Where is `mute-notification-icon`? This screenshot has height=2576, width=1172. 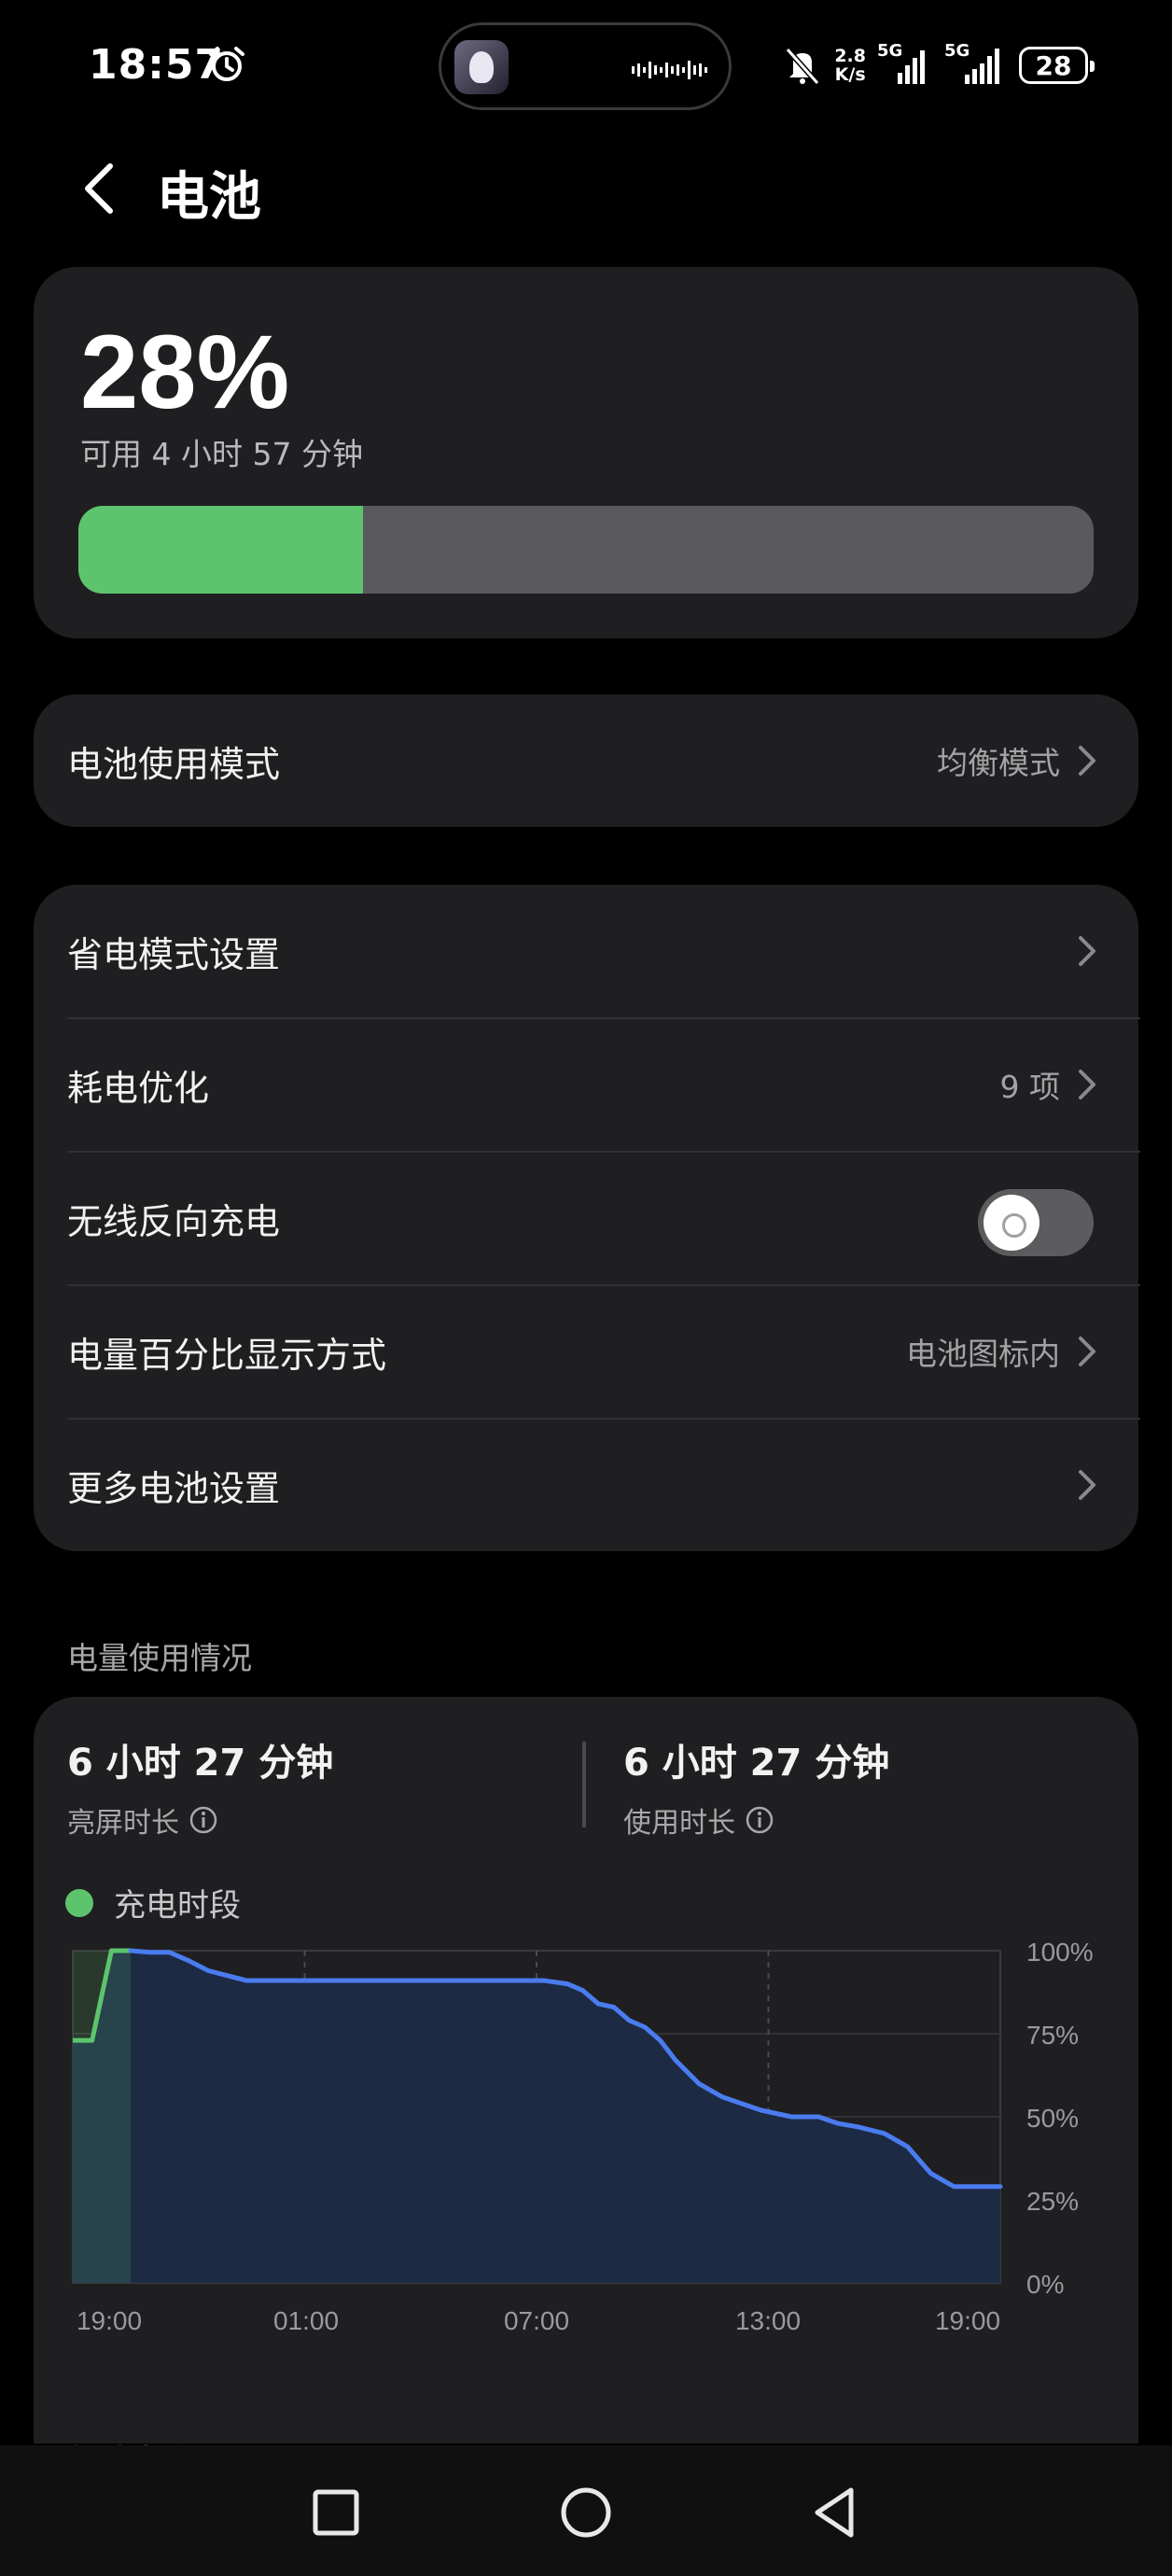 mute-notification-icon is located at coordinates (803, 66).